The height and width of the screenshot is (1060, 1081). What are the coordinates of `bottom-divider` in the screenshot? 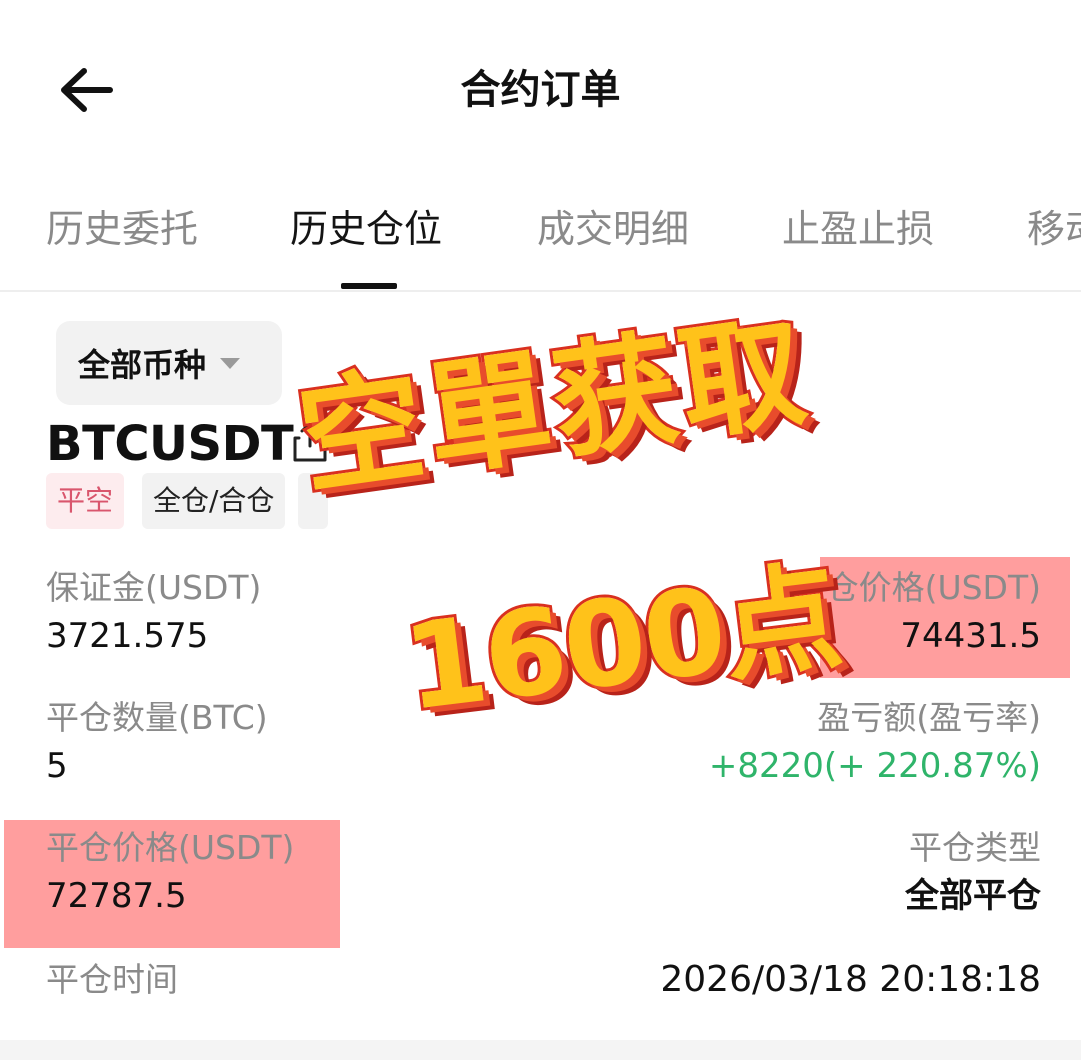 It's located at (540, 1050).